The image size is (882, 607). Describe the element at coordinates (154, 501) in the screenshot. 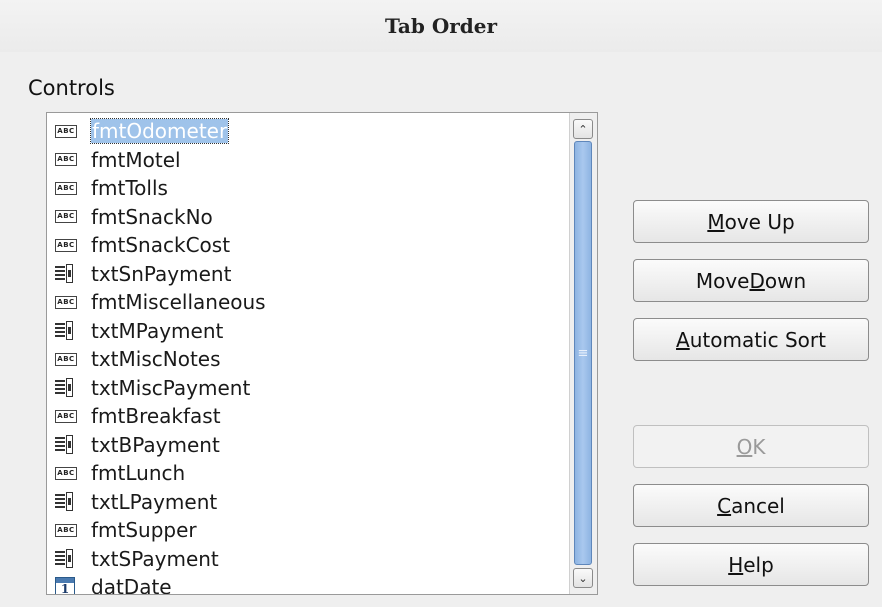

I see `list-item-label: txtLPayment` at that location.